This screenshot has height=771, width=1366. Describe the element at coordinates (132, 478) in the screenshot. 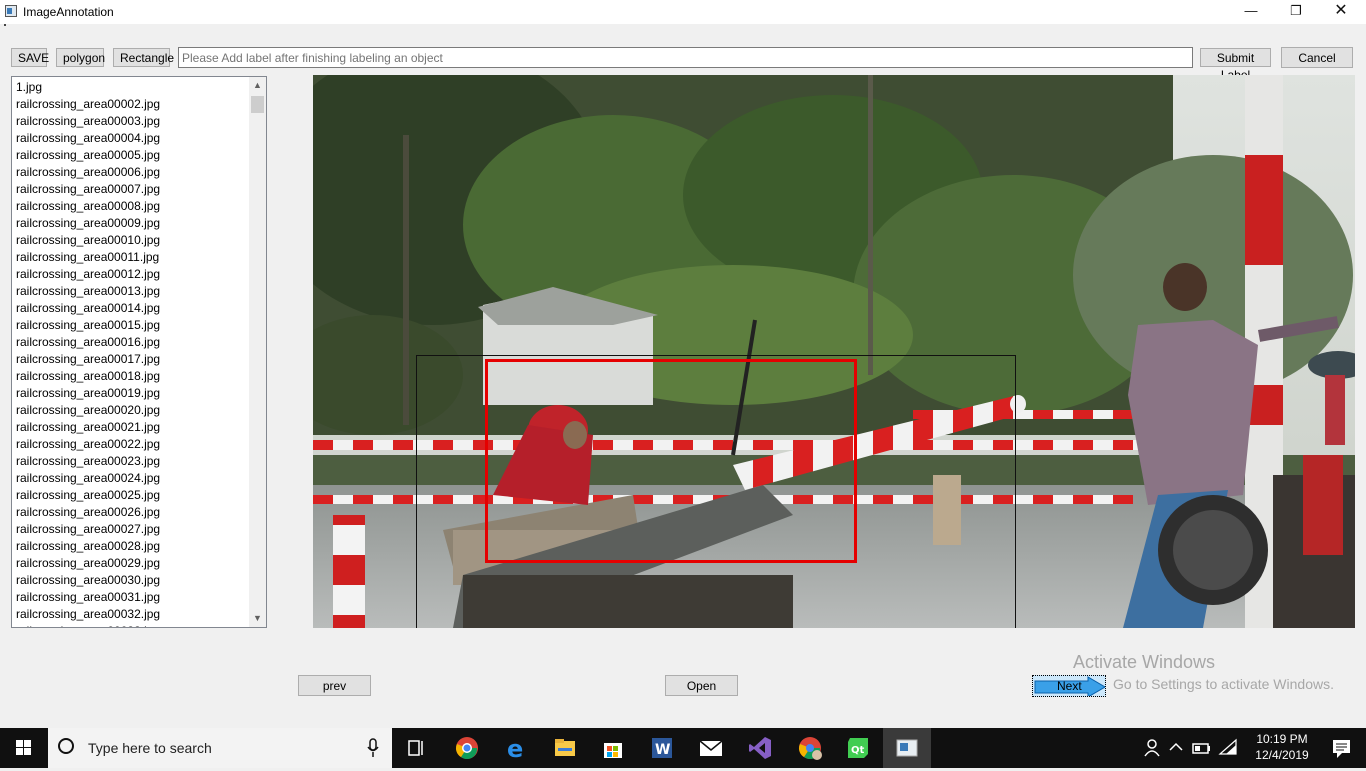

I see `file-list-item: railcrossing_area00024.jpg` at that location.